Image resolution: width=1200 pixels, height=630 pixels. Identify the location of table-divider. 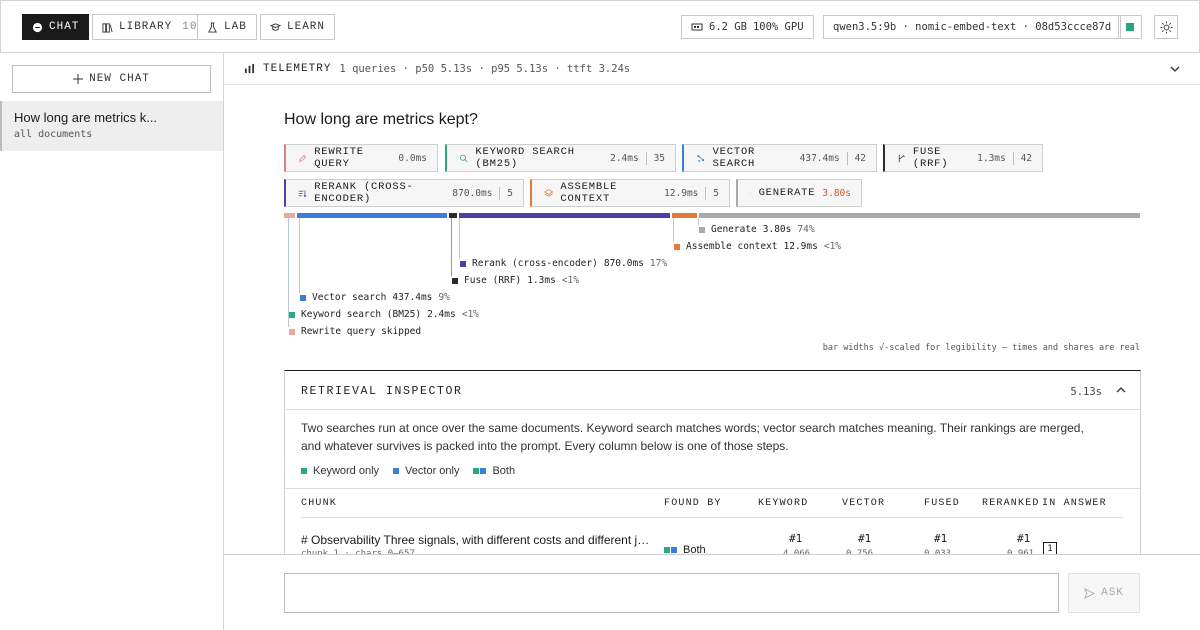
(712, 488).